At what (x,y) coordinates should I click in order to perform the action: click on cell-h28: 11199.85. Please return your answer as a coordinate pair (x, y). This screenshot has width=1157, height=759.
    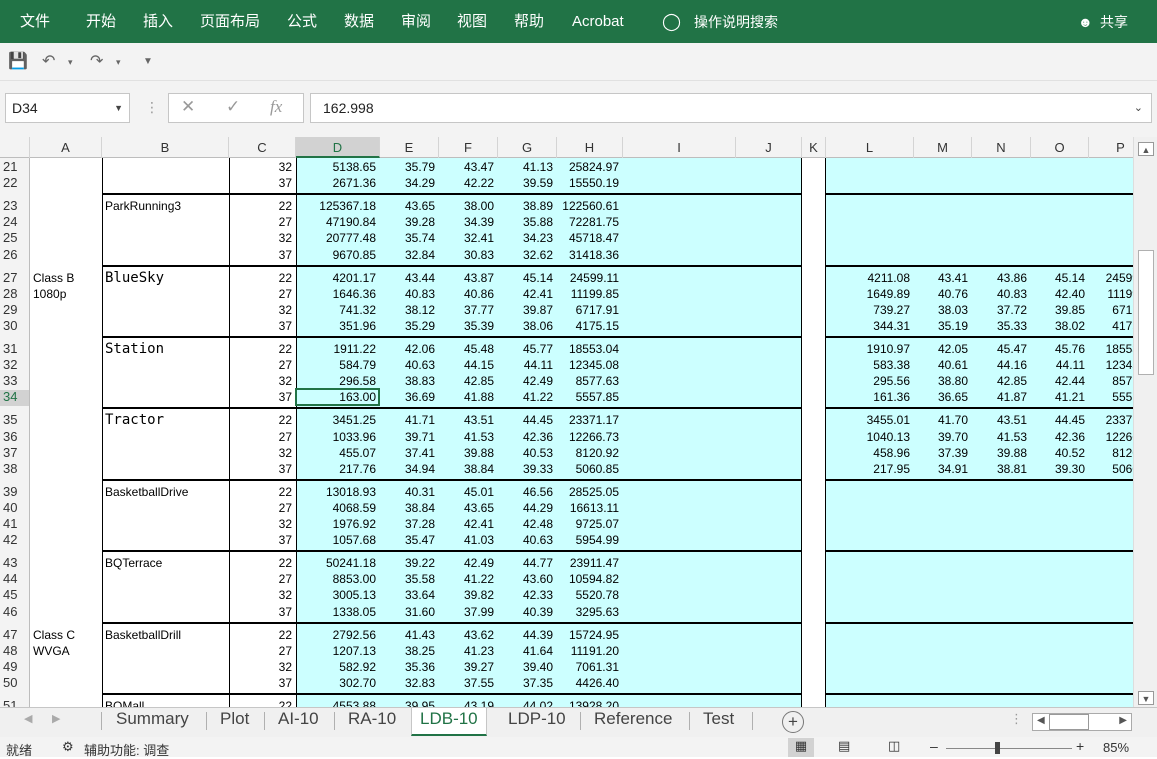
    Looking at the image, I should click on (588, 294).